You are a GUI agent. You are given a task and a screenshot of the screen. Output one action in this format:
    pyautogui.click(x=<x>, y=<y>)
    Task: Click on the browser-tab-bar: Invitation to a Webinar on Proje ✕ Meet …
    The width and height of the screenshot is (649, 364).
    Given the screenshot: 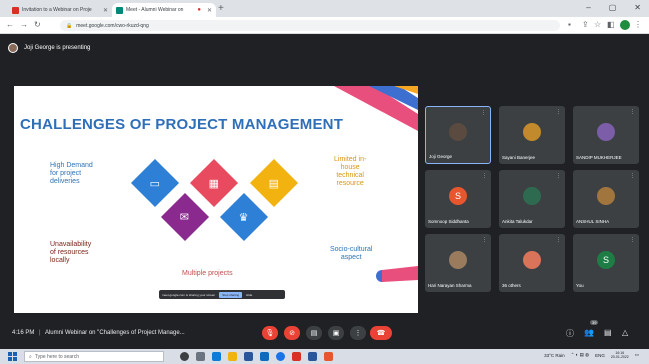 What is the action you would take?
    pyautogui.click(x=324, y=8)
    